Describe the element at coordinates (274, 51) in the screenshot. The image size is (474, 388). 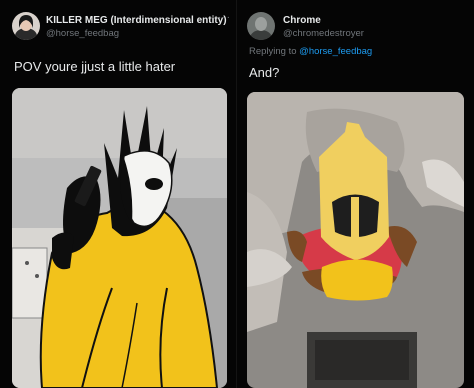
I see `replying-prefix: Replying to` at that location.